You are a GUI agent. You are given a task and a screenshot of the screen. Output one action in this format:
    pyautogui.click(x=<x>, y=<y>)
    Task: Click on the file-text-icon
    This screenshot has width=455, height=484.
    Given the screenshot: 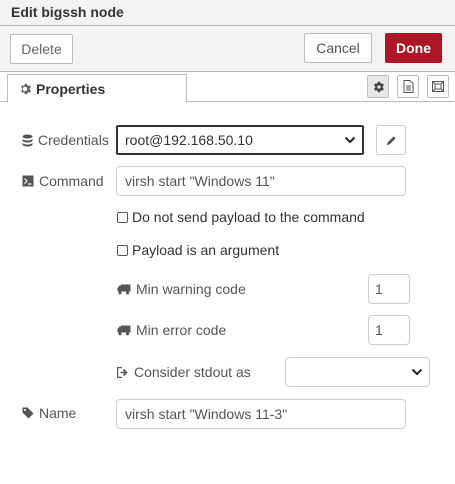 What is the action you would take?
    pyautogui.click(x=408, y=86)
    